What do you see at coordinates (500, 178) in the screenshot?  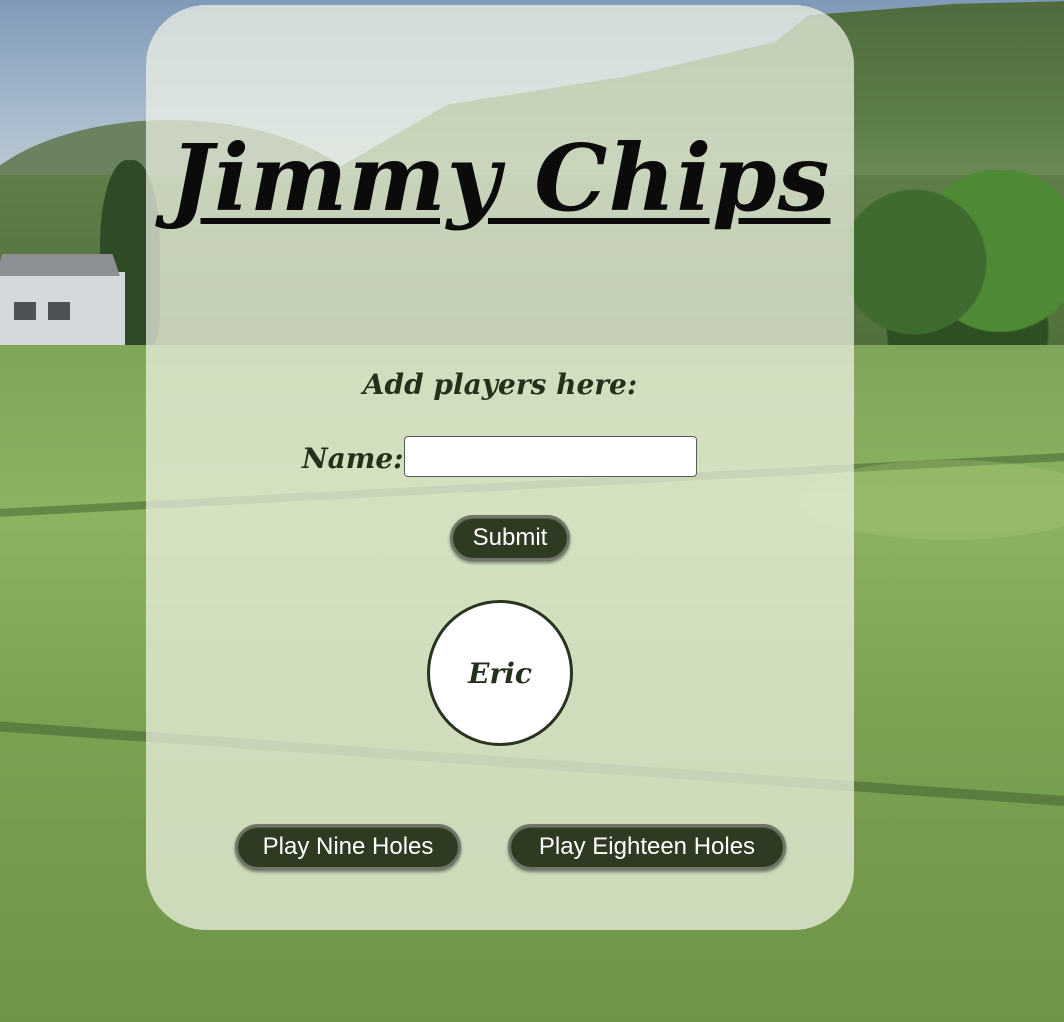 I see `page-title: Jimmy Chips` at bounding box center [500, 178].